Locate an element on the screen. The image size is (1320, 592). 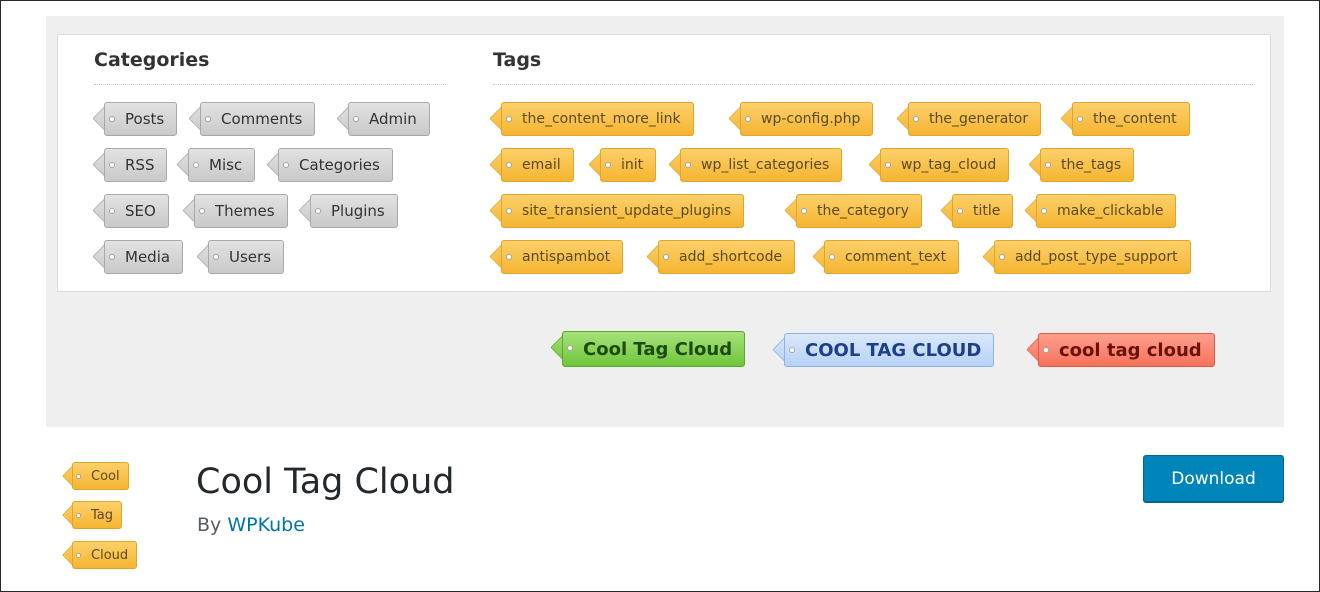
icon-tag: Cool is located at coordinates (100, 476).